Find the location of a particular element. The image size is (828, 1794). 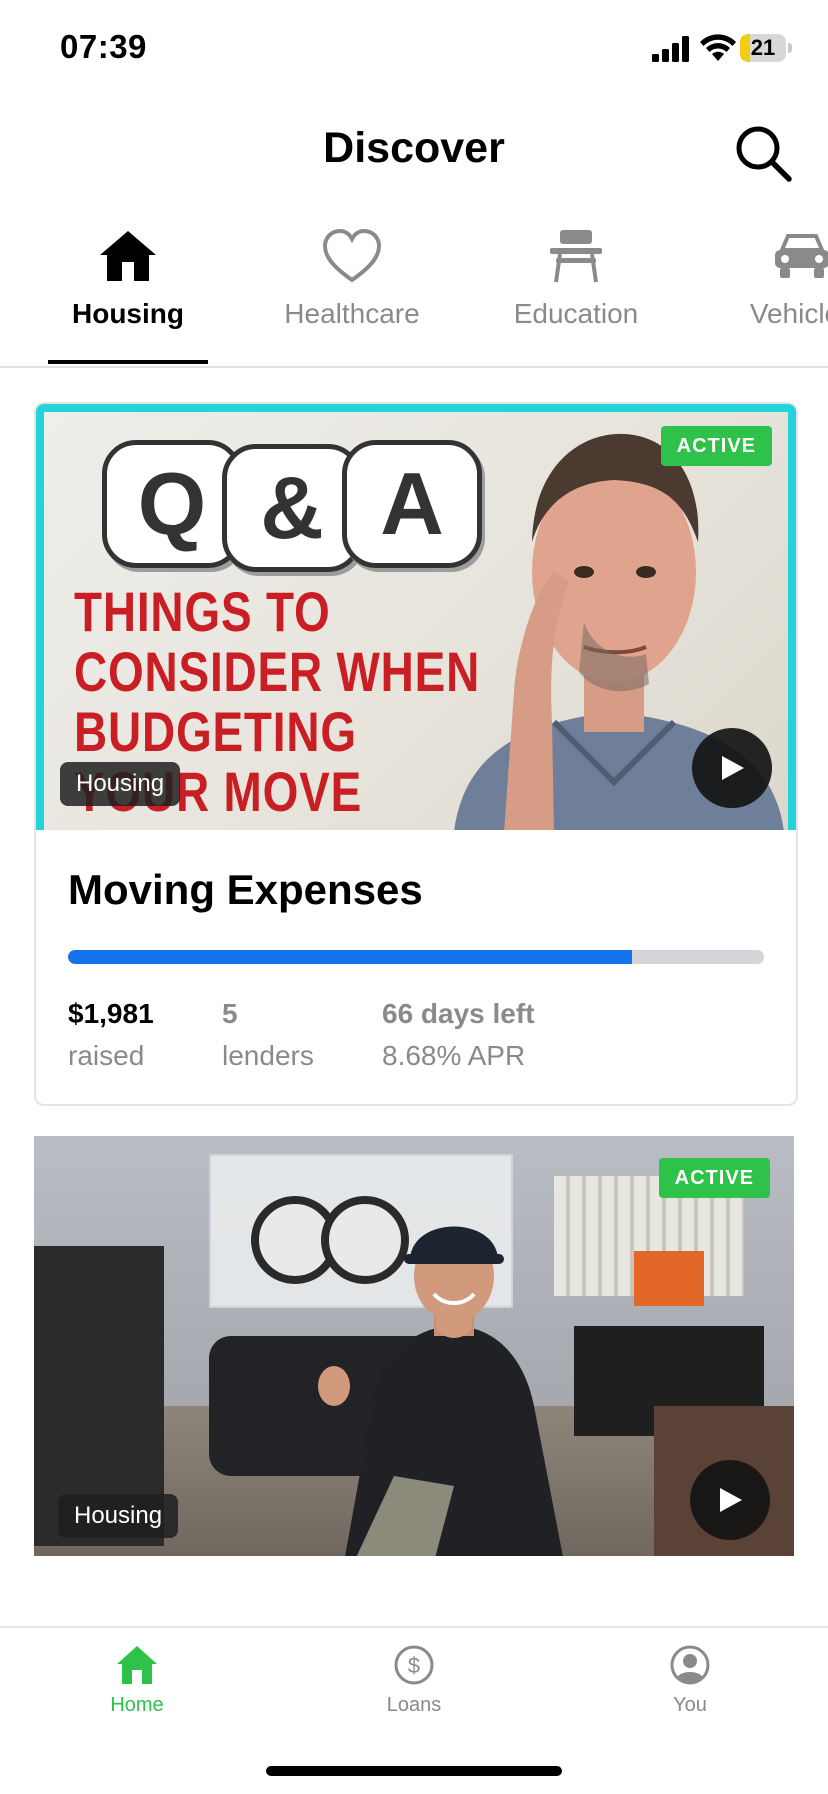

home-icon is located at coordinates (137, 1665).